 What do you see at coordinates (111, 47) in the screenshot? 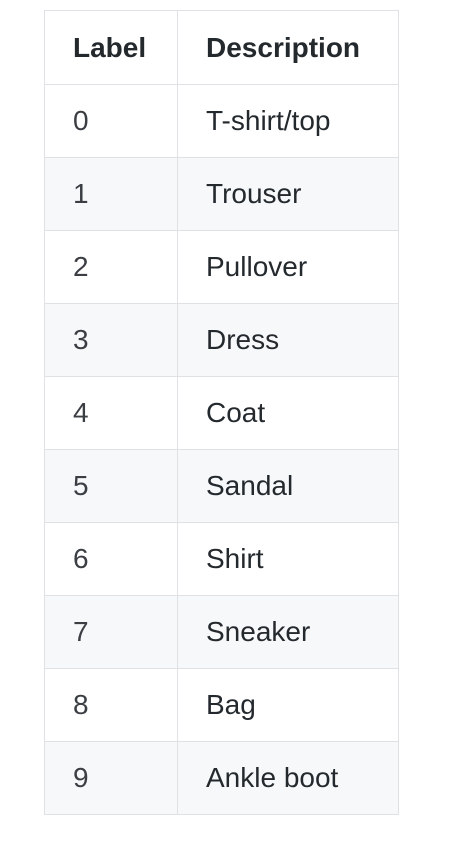
I see `label-column-header: Label` at bounding box center [111, 47].